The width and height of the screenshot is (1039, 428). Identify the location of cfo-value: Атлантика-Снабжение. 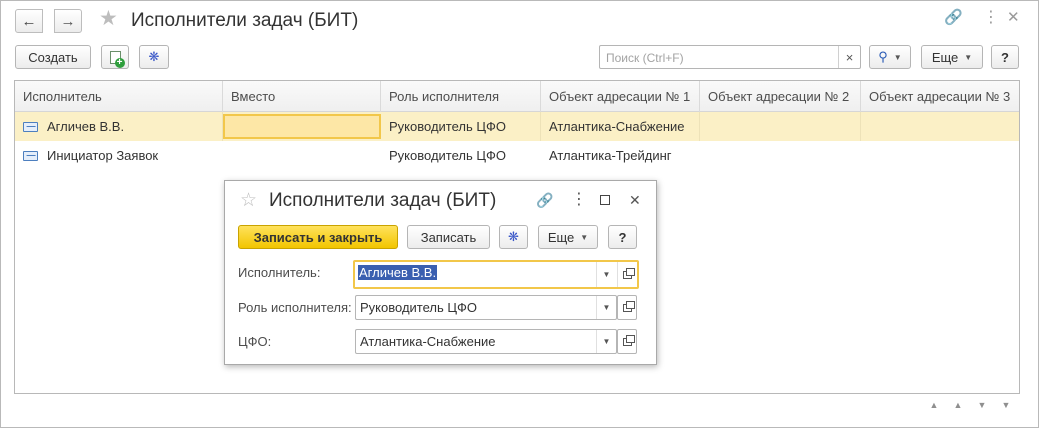
(428, 341).